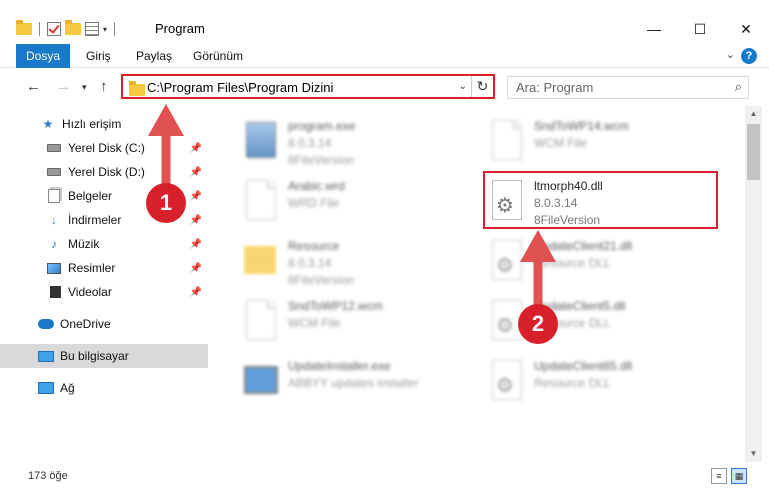 This screenshot has width=769, height=496. What do you see at coordinates (350, 198) in the screenshot?
I see `file-item: Arabic.wrd WRD File` at bounding box center [350, 198].